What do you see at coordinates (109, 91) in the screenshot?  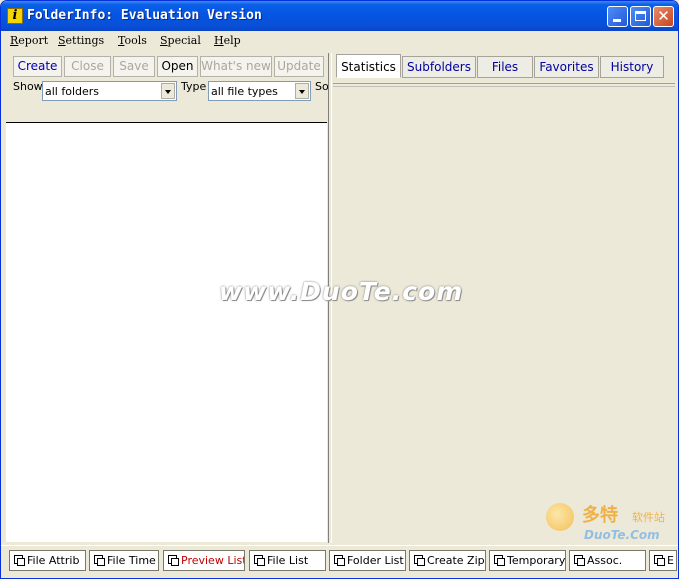 I see `show-select: all folders` at bounding box center [109, 91].